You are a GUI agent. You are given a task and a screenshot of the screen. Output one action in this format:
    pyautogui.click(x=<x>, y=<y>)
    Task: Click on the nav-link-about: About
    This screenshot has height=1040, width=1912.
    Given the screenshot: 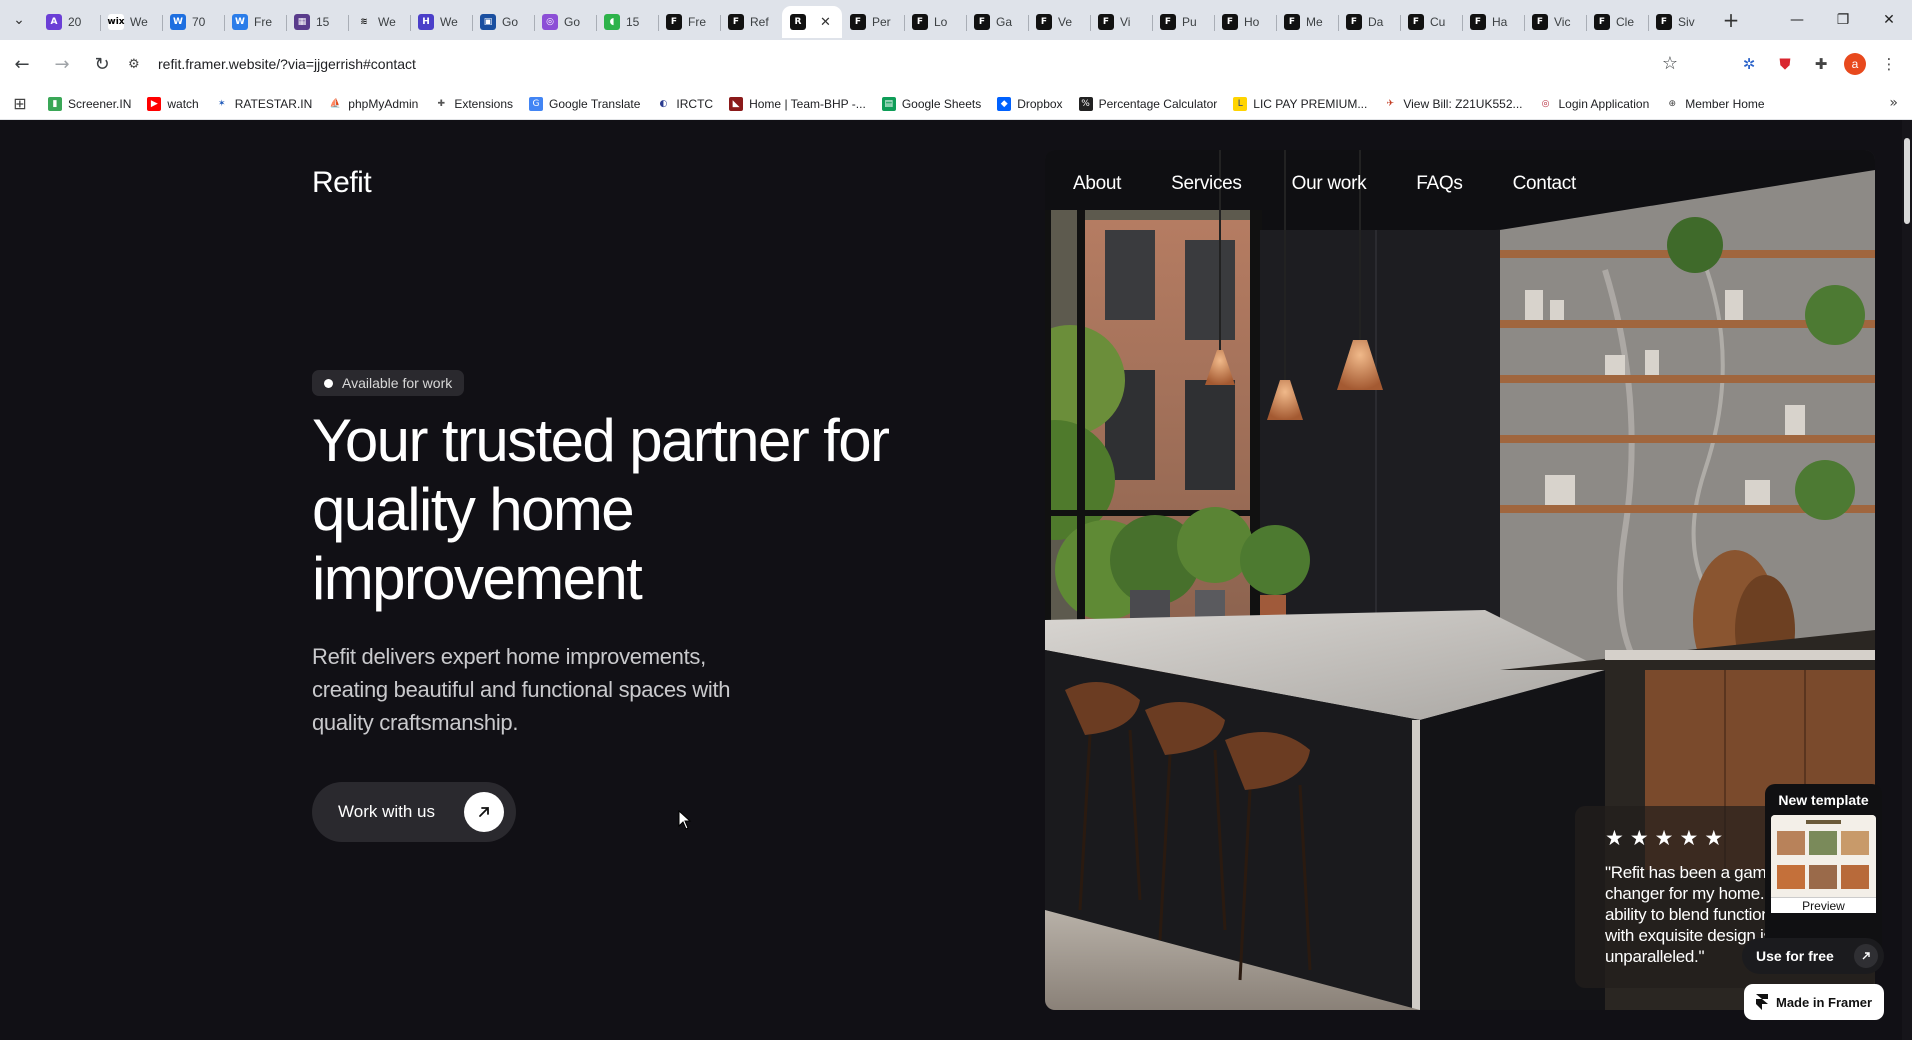 What is the action you would take?
    pyautogui.click(x=1097, y=184)
    